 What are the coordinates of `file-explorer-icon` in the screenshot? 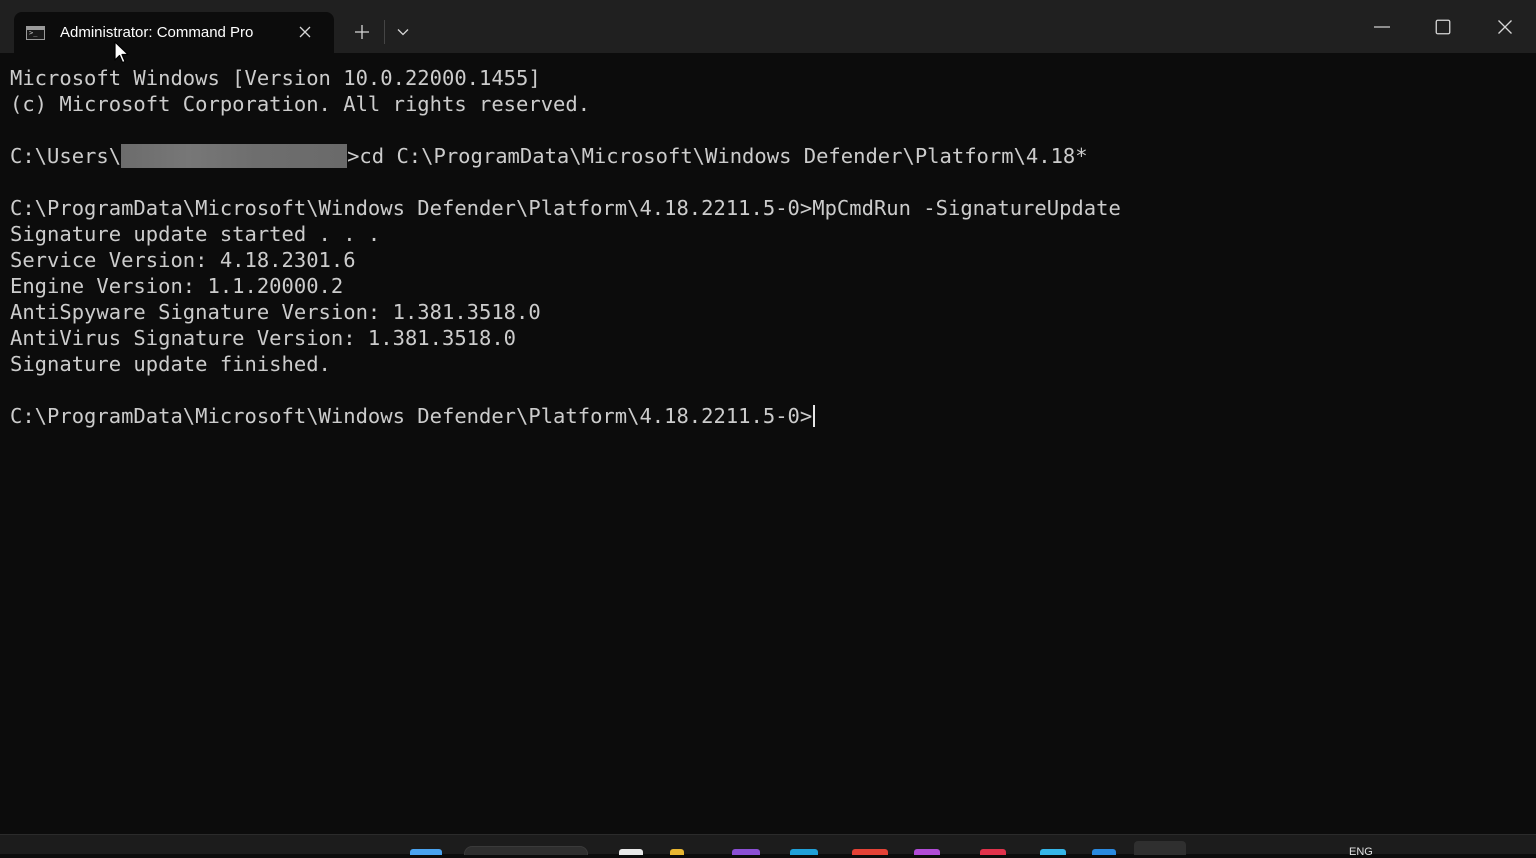 It's located at (677, 852).